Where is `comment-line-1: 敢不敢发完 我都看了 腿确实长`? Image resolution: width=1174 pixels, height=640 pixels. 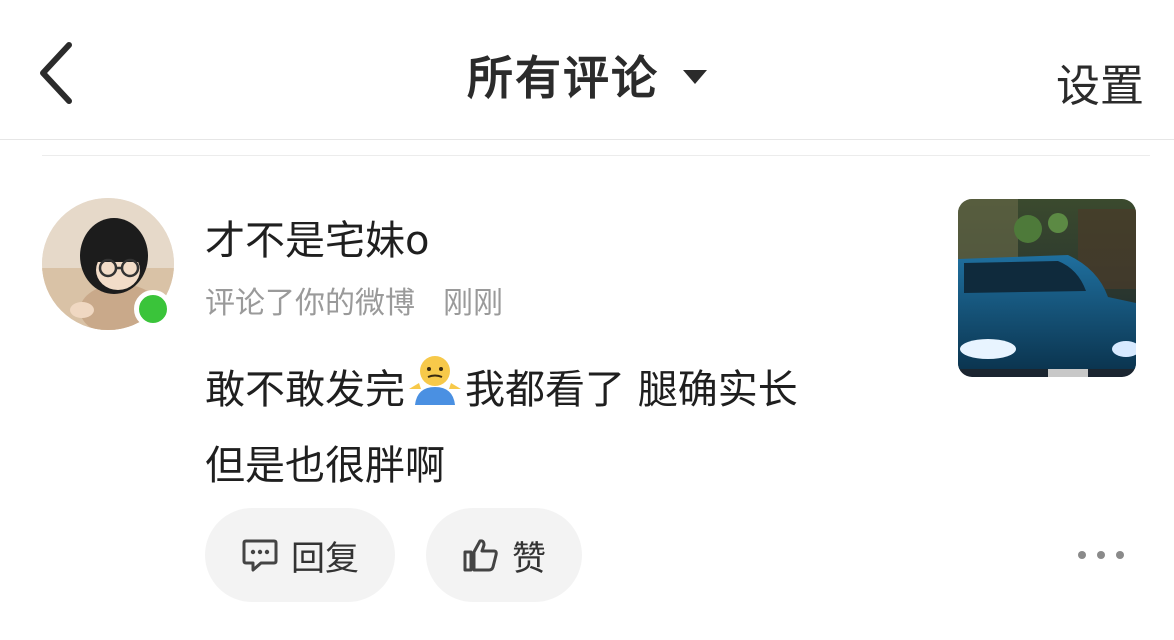 comment-line-1: 敢不敢发完 我都看了 腿确实长 is located at coordinates (555, 392).